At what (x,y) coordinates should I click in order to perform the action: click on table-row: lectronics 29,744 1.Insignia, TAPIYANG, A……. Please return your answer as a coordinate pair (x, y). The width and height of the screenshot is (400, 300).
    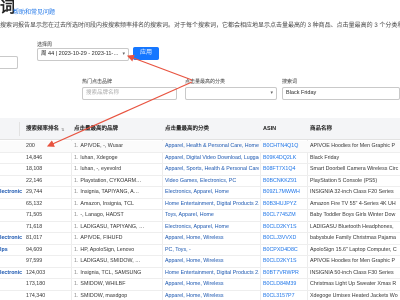
    Looking at the image, I should click on (200, 193).